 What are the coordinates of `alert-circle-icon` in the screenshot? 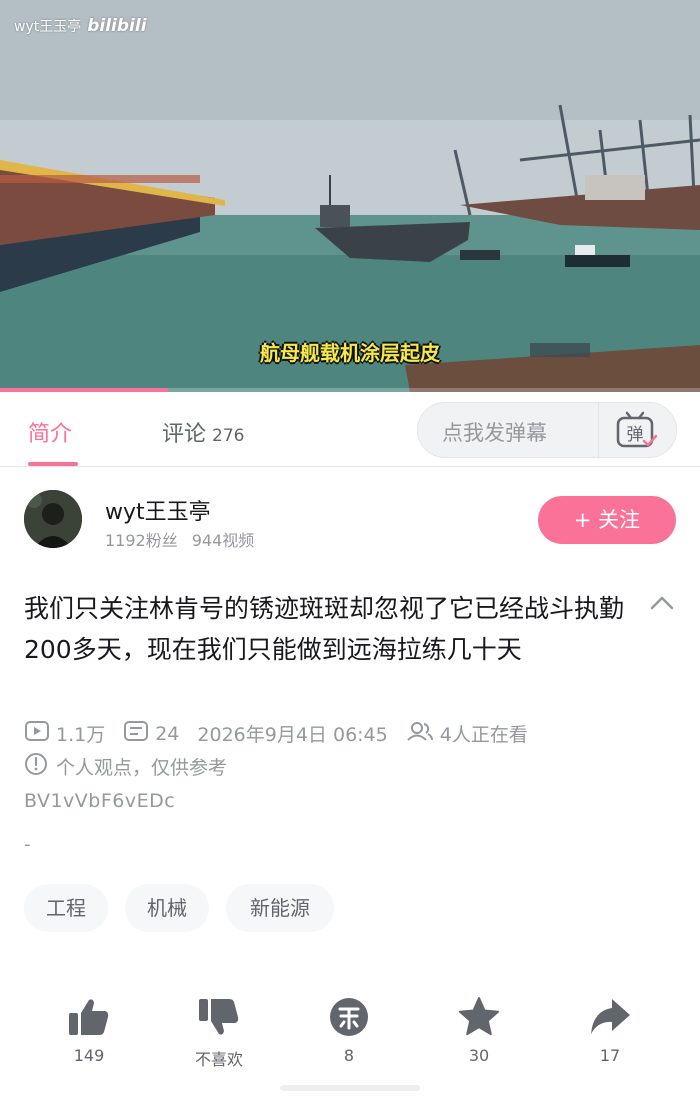 It's located at (36, 766).